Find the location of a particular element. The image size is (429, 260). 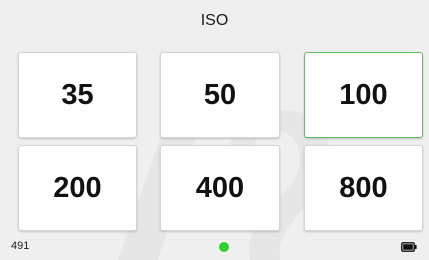

iso-option-100: 100 is located at coordinates (363, 95).